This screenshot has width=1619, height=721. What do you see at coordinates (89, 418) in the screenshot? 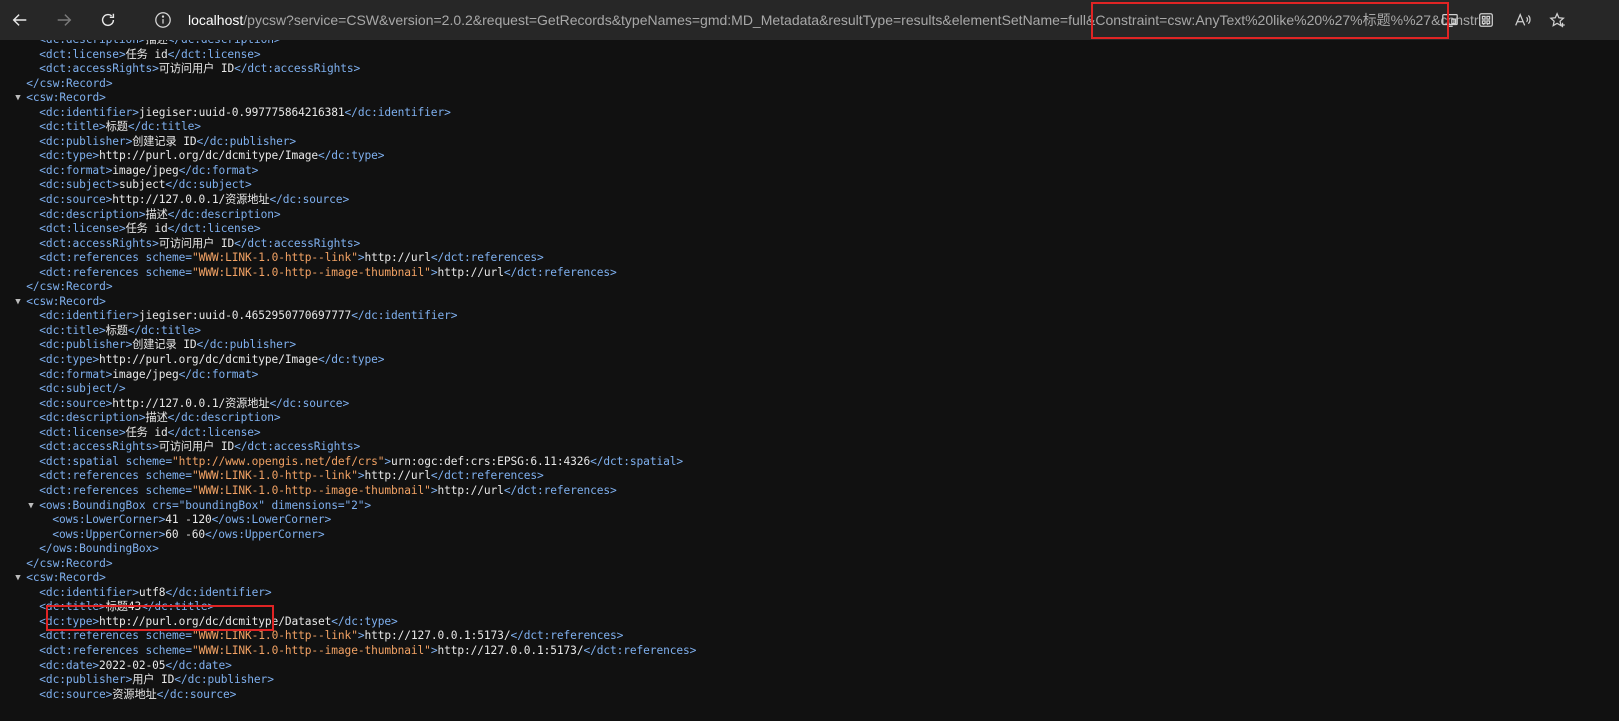
I see `xml-open-tag: <dc:description` at bounding box center [89, 418].